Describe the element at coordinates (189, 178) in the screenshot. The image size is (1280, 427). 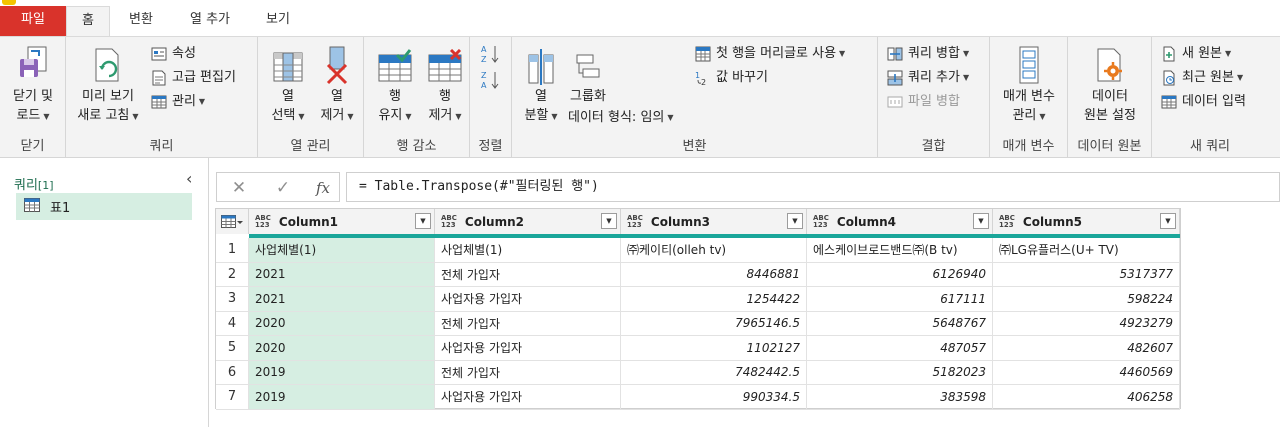
I see `collapse-pane-chevron-icon: ‹` at that location.